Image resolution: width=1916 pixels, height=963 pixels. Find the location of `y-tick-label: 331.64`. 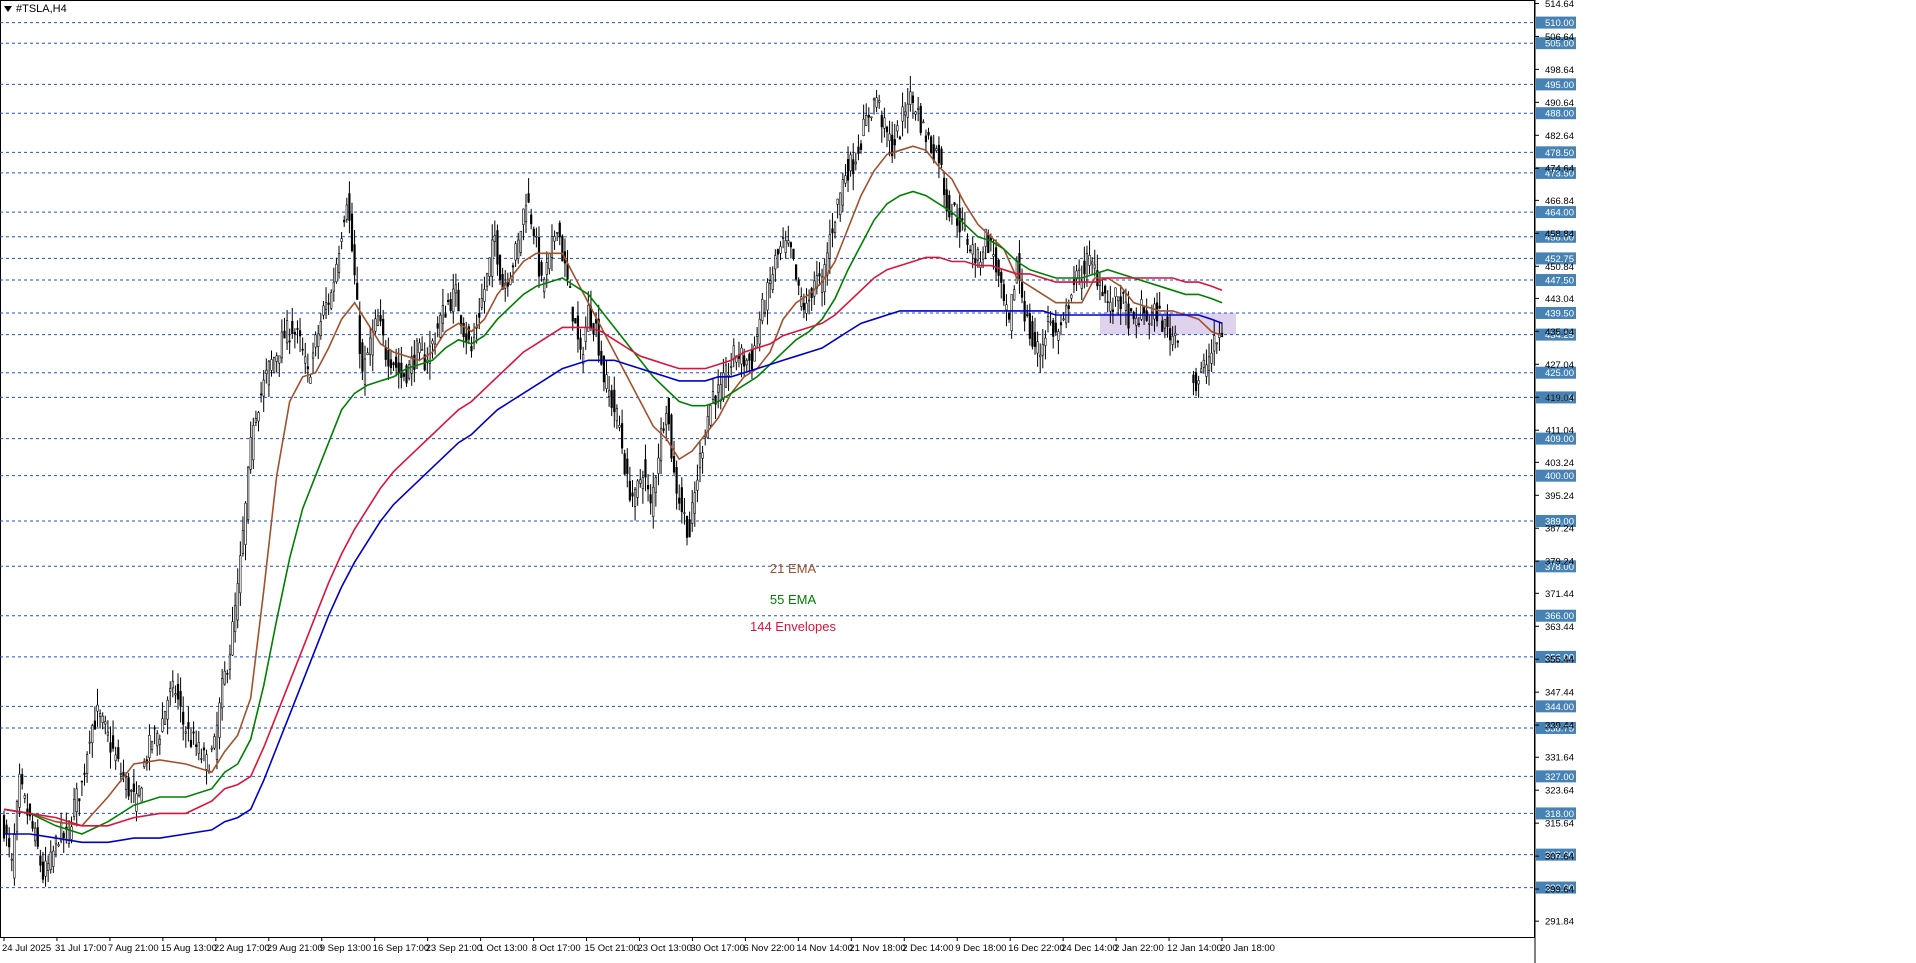

y-tick-label: 331.64 is located at coordinates (1559, 758).